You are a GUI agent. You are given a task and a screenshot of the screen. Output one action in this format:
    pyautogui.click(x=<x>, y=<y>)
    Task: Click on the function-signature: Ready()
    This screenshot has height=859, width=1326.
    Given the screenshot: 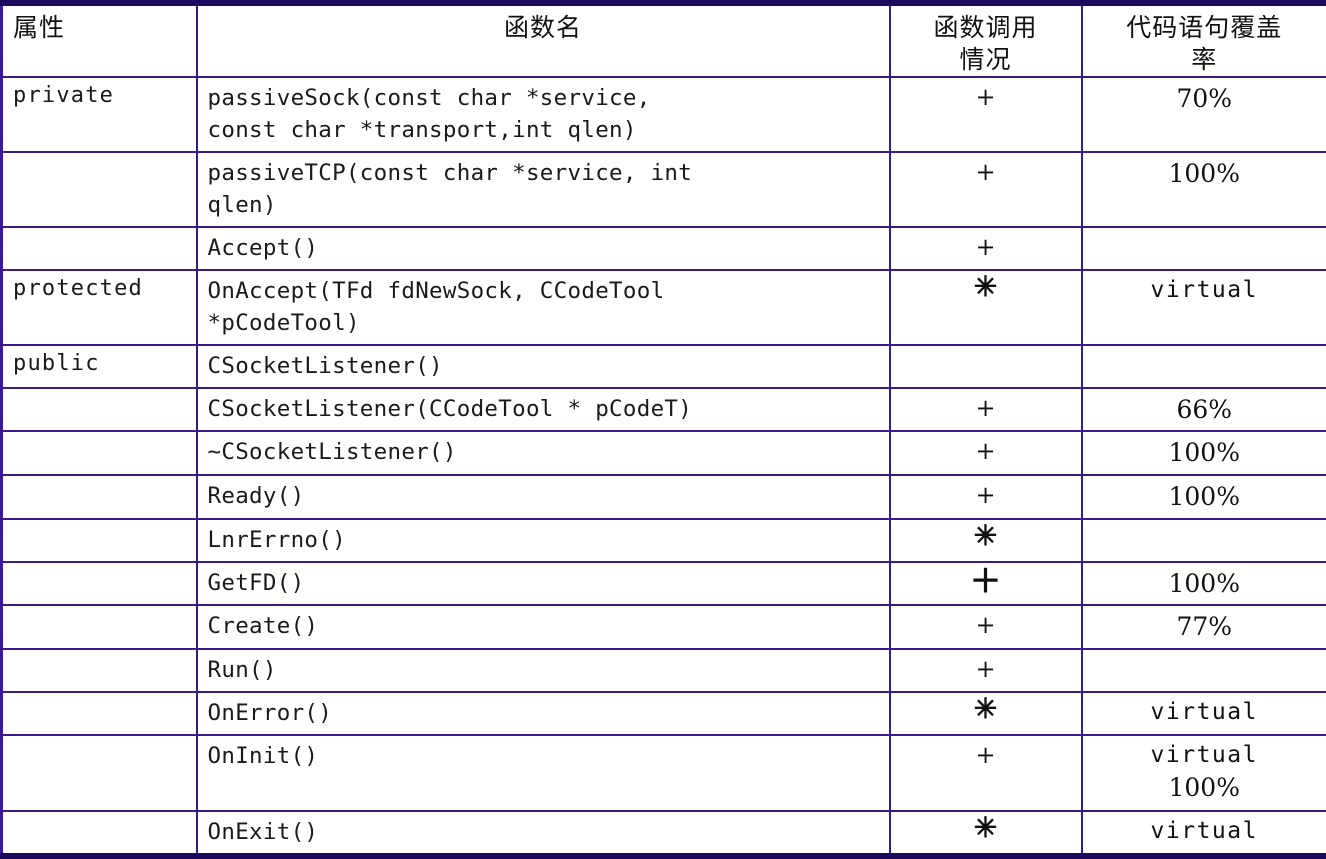 What is the action you would take?
    pyautogui.click(x=543, y=496)
    